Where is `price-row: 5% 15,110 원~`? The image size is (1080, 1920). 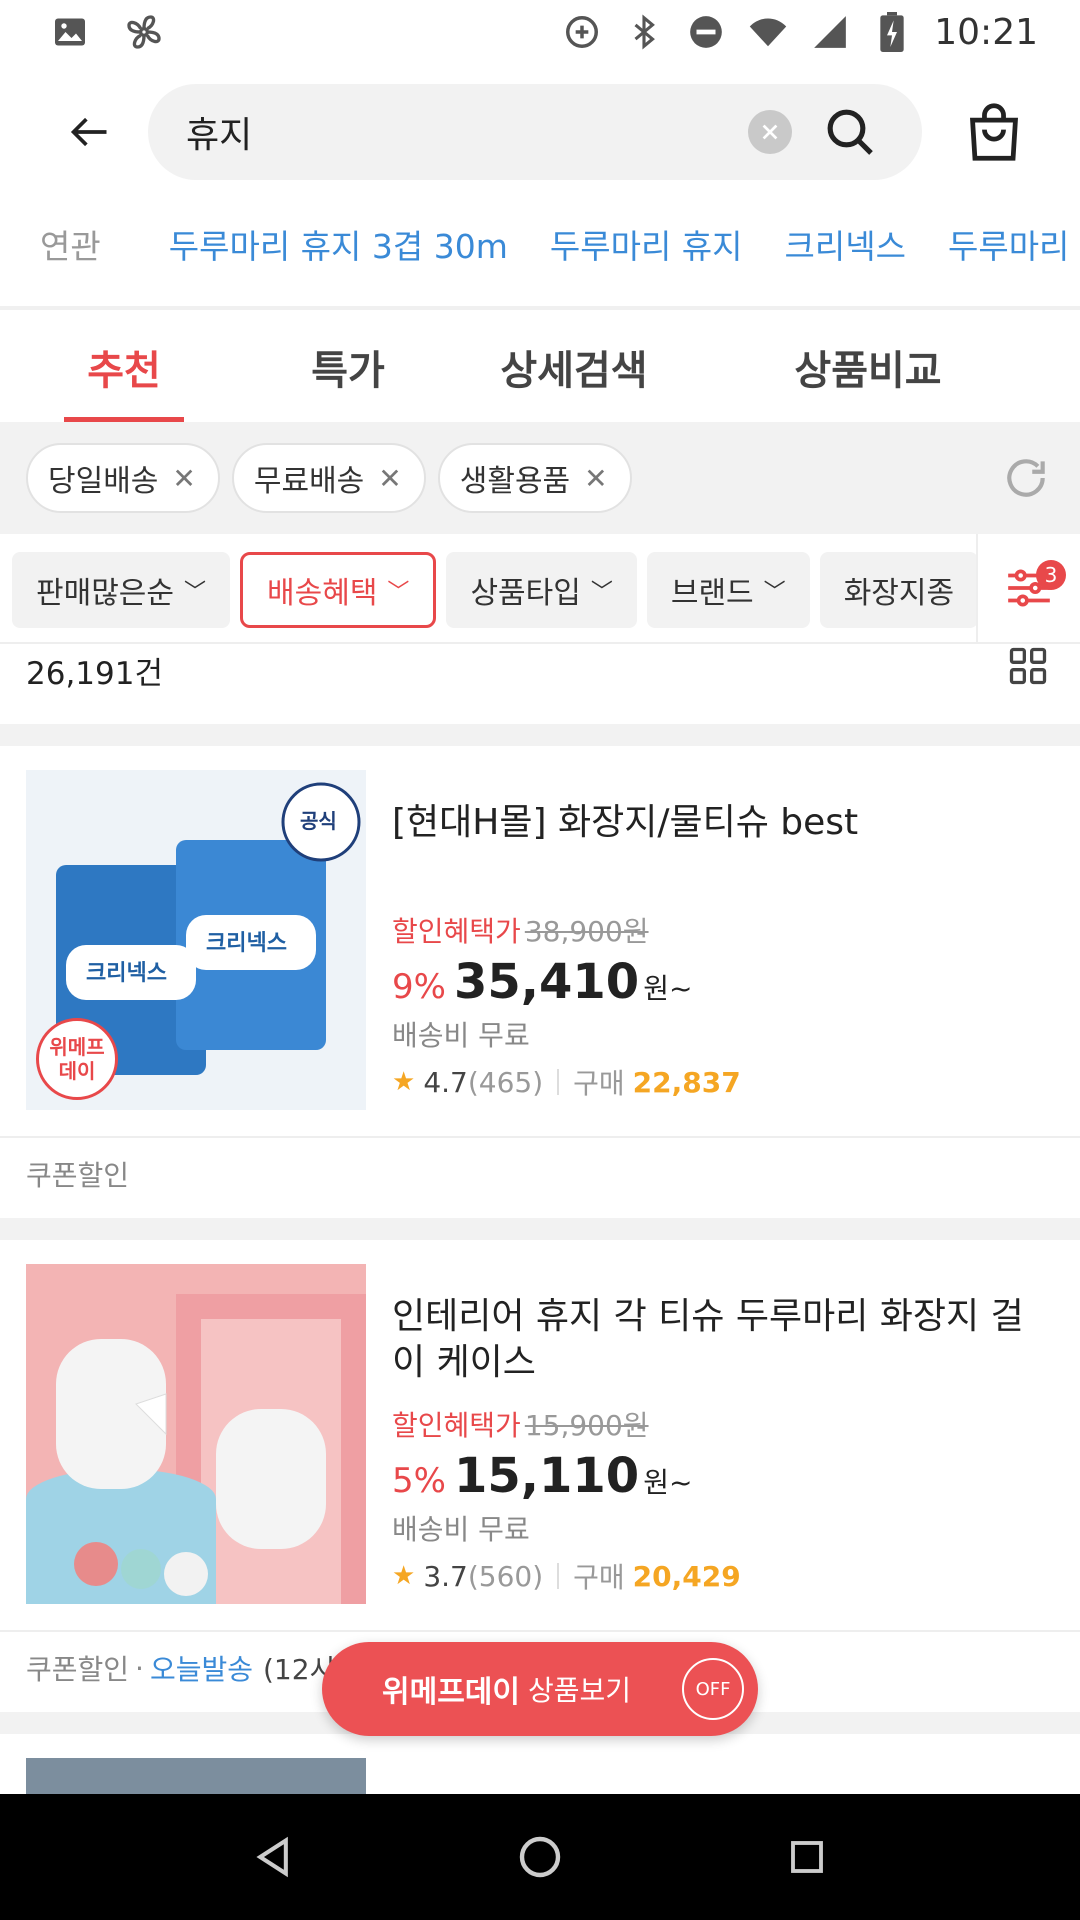 price-row: 5% 15,110 원~ is located at coordinates (722, 1476).